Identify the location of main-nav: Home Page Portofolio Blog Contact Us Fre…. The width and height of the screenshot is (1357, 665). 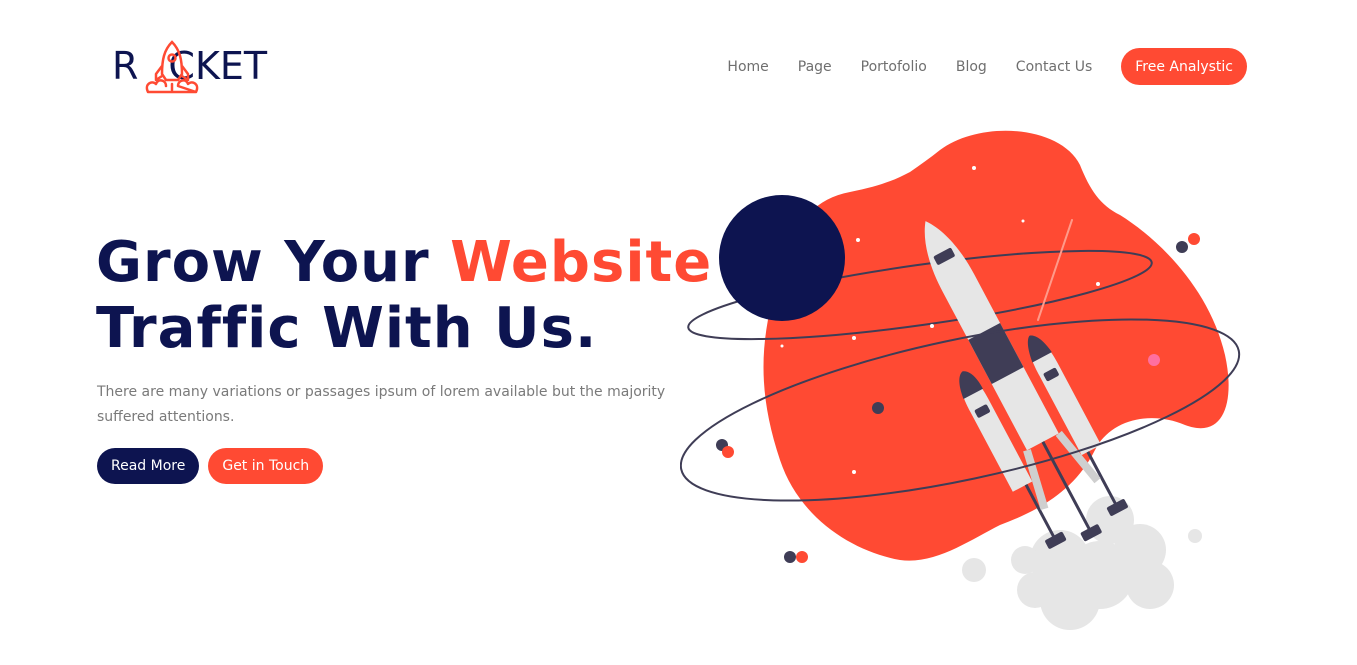
(987, 66).